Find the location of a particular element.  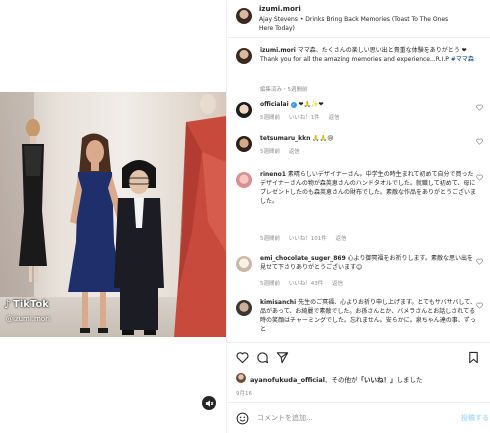

caption-username: izumi.mori is located at coordinates (278, 50).